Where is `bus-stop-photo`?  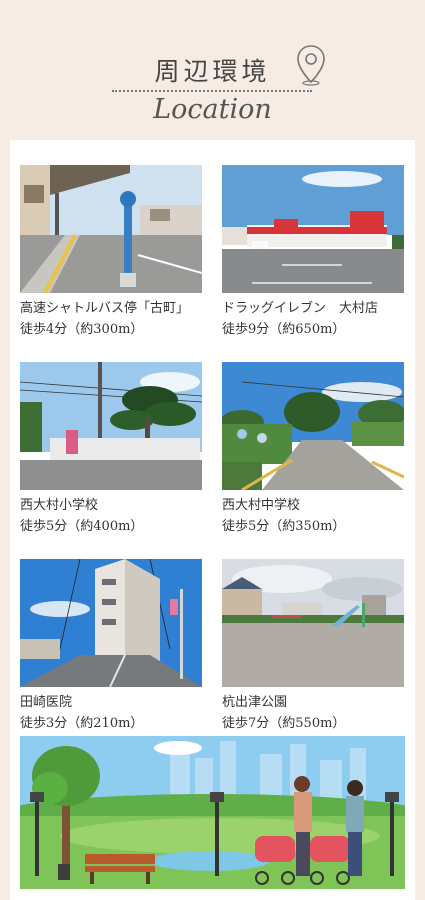 bus-stop-photo is located at coordinates (111, 229).